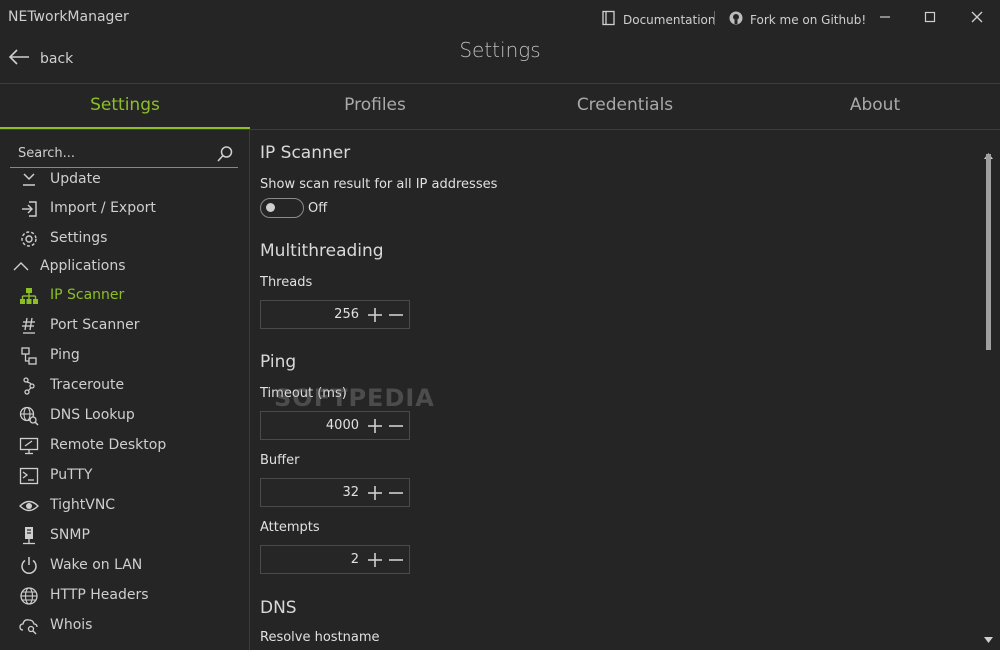 The image size is (1000, 650). What do you see at coordinates (625, 106) in the screenshot?
I see `tab-credentials: Credentials` at bounding box center [625, 106].